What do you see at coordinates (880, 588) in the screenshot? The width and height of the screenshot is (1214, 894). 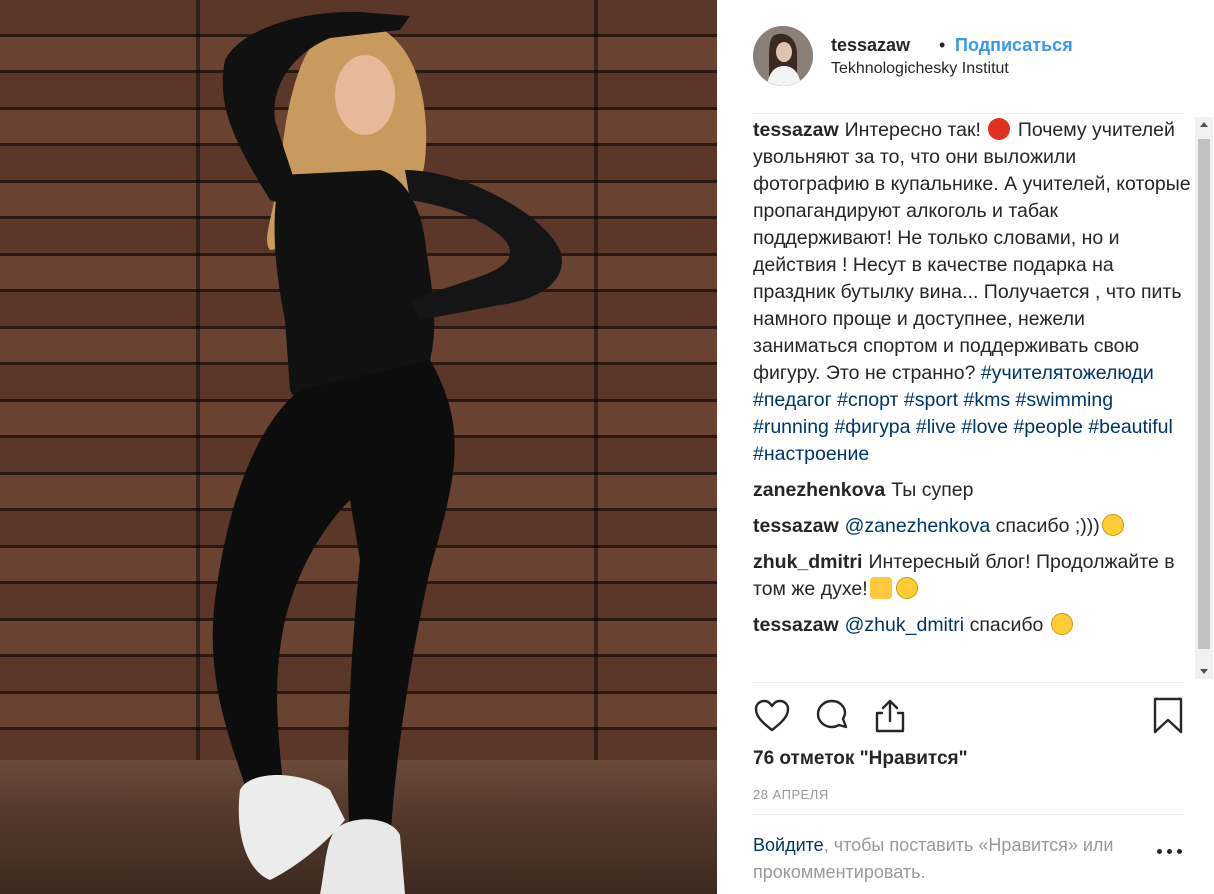 I see `thumbs-up-emoji-icon` at bounding box center [880, 588].